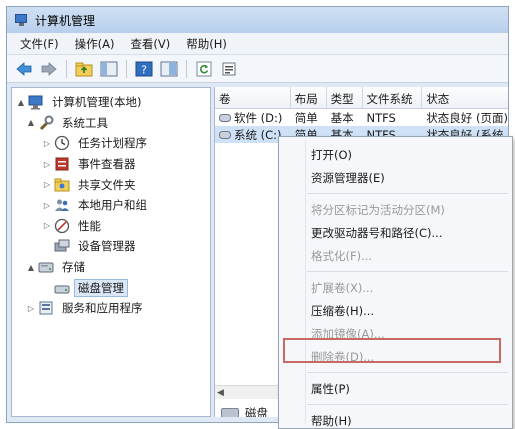  I want to click on tree-node-storage: ▲ 存储, so click(111, 267).